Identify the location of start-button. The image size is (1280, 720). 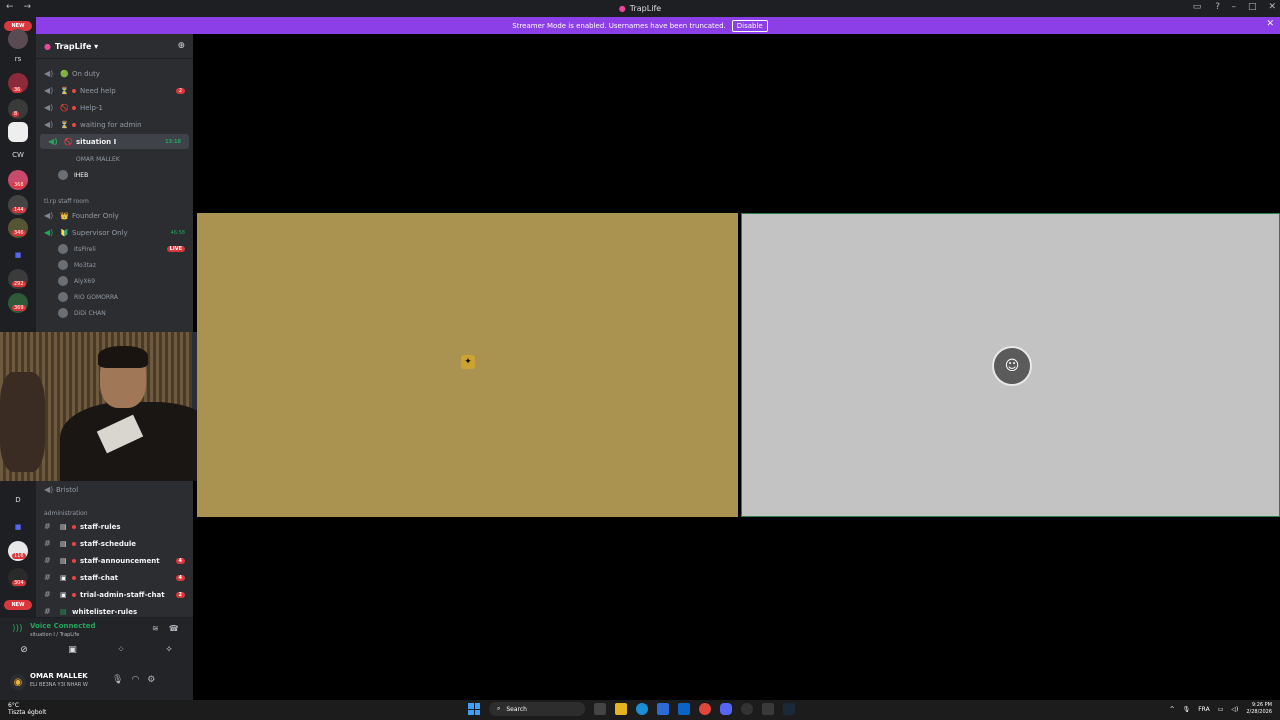
(474, 709).